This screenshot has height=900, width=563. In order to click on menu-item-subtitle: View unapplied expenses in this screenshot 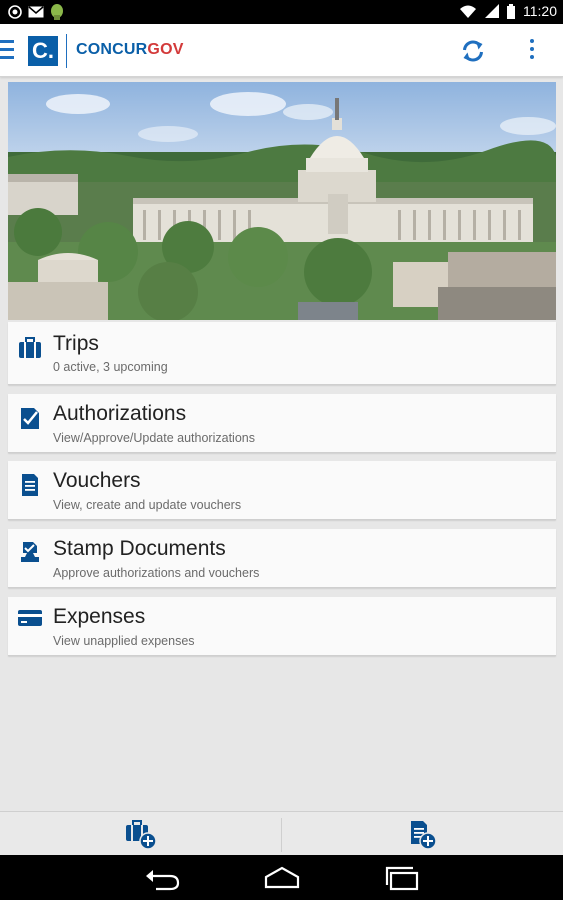, I will do `click(124, 641)`.